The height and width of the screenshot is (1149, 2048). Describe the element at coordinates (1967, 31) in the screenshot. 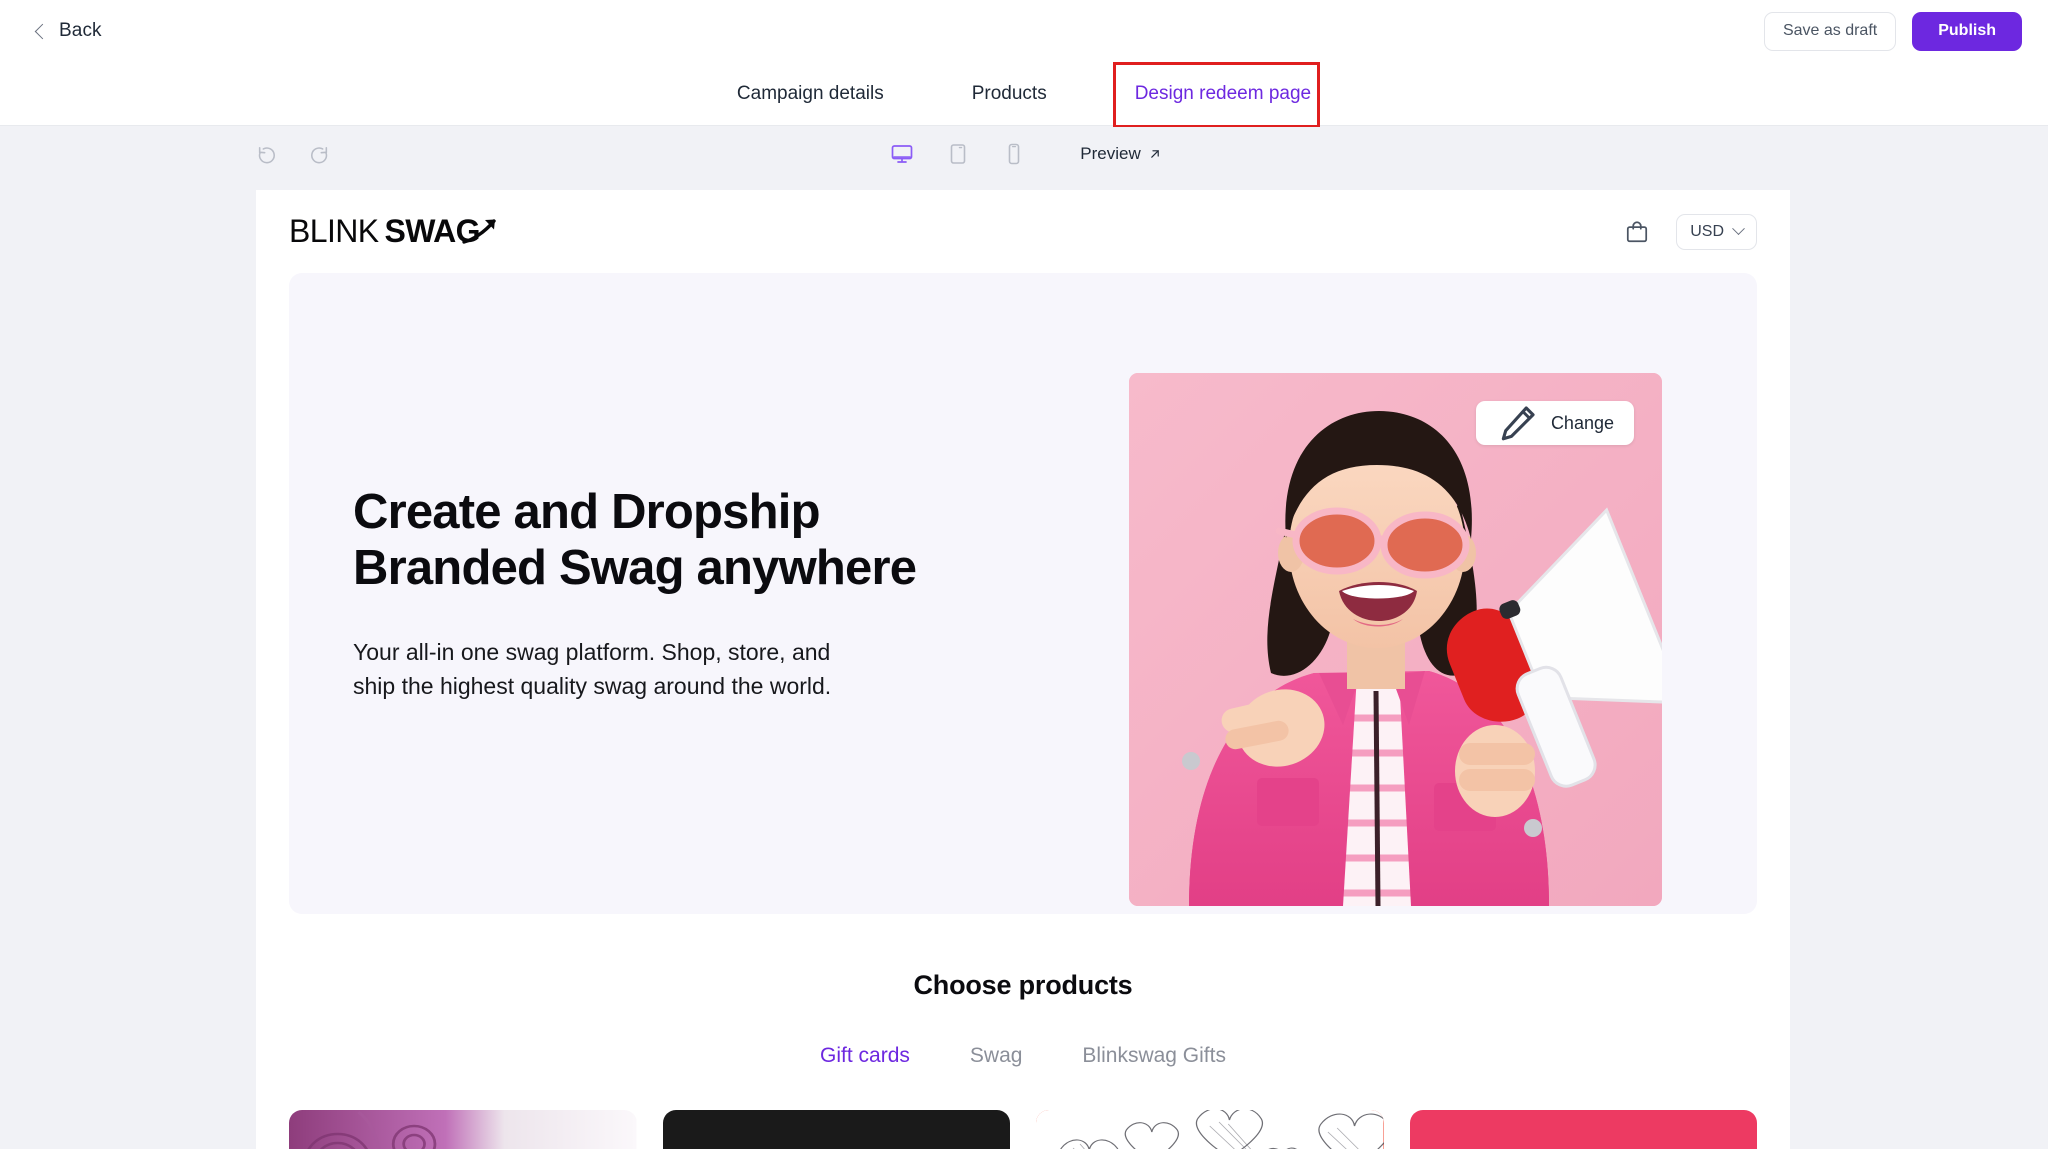

I see `publish-button: Publish` at that location.